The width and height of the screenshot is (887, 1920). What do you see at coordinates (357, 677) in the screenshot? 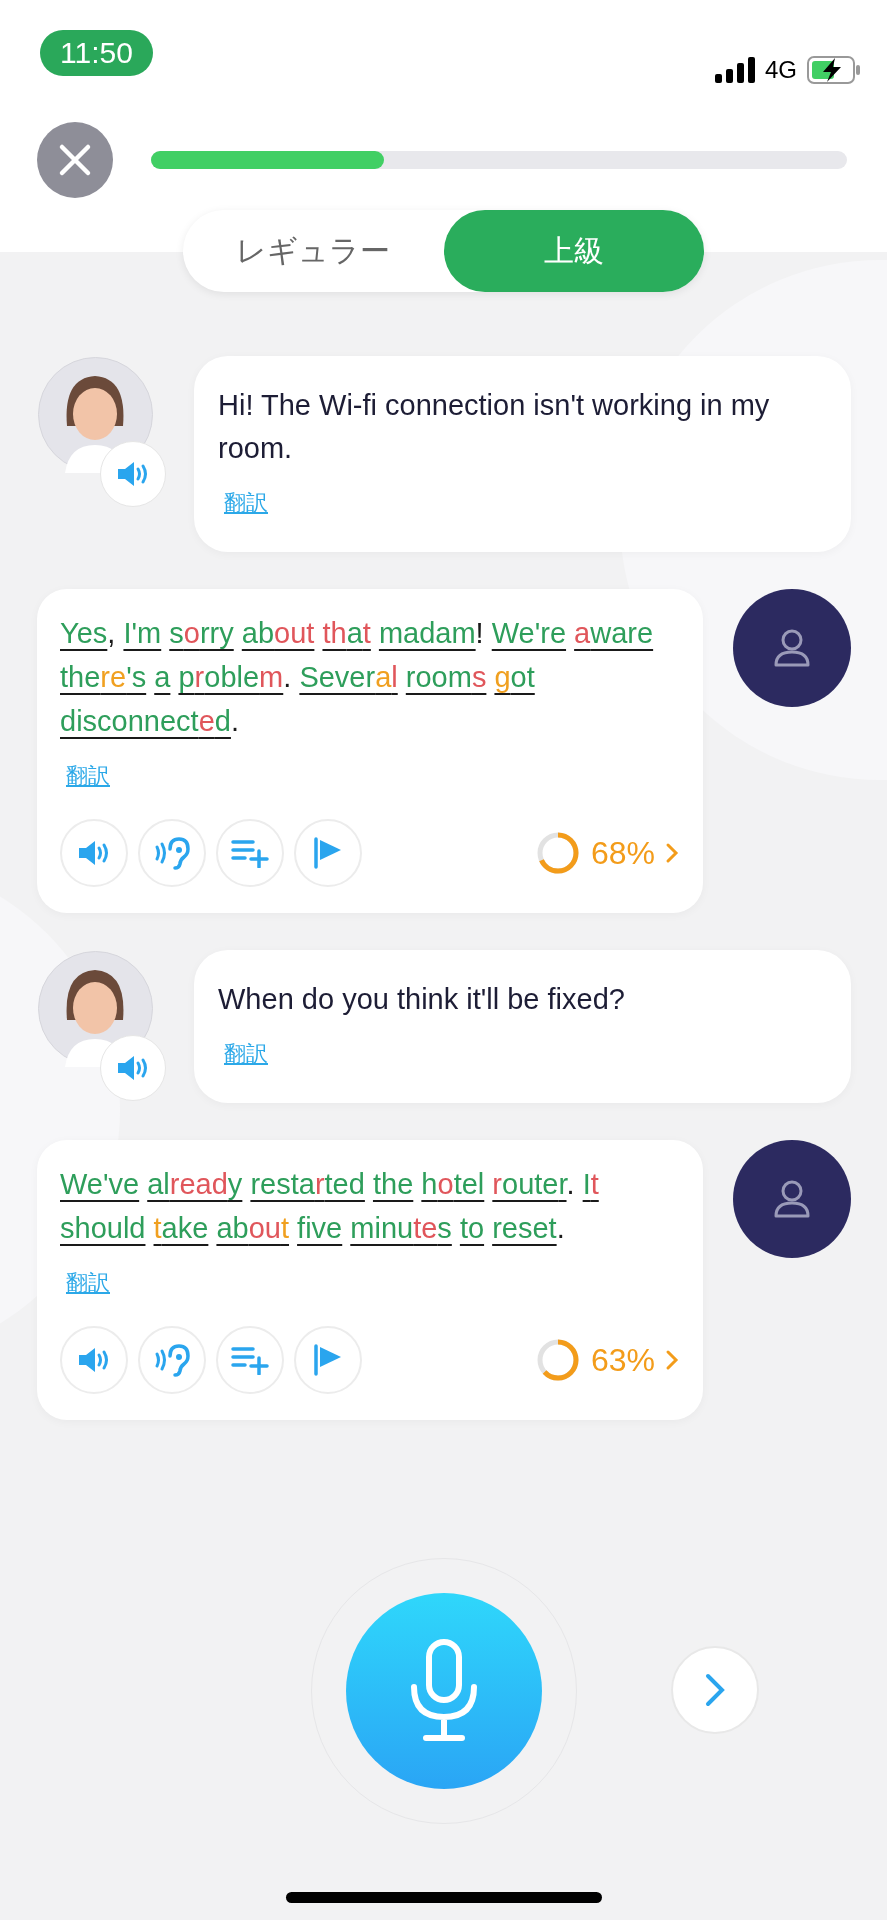
I see `scored-sentence: Yes, I'm sorry about that madam! We're aware there's a problem. Several rooms got disconnected.` at bounding box center [357, 677].